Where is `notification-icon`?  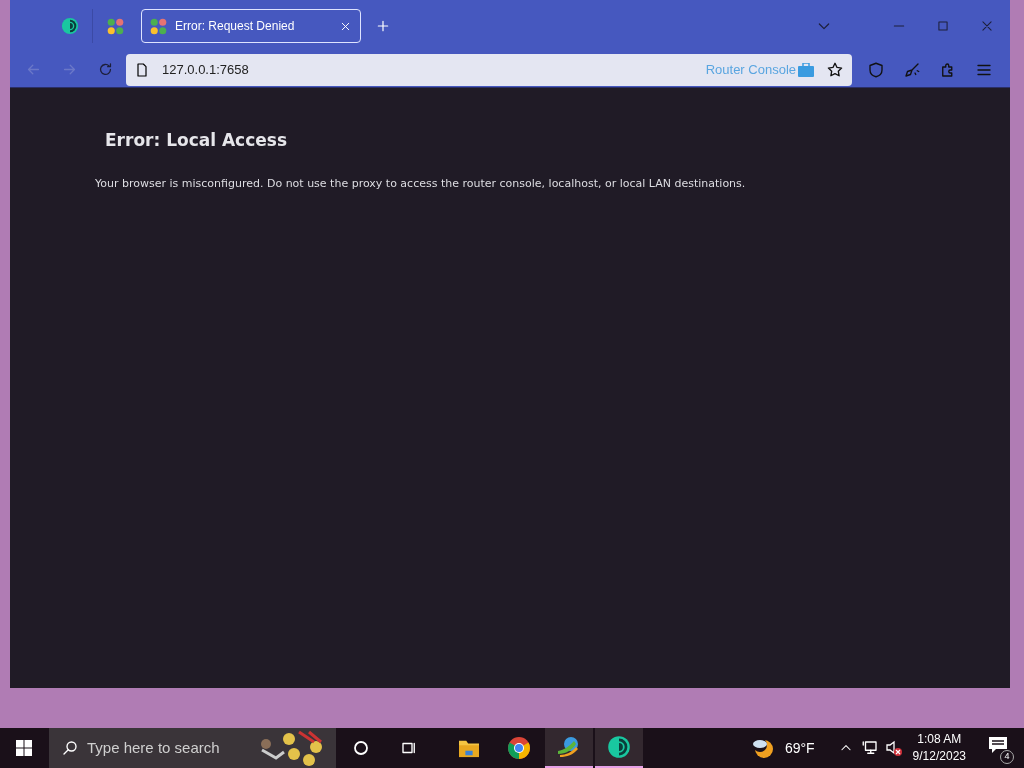 notification-icon is located at coordinates (998, 745).